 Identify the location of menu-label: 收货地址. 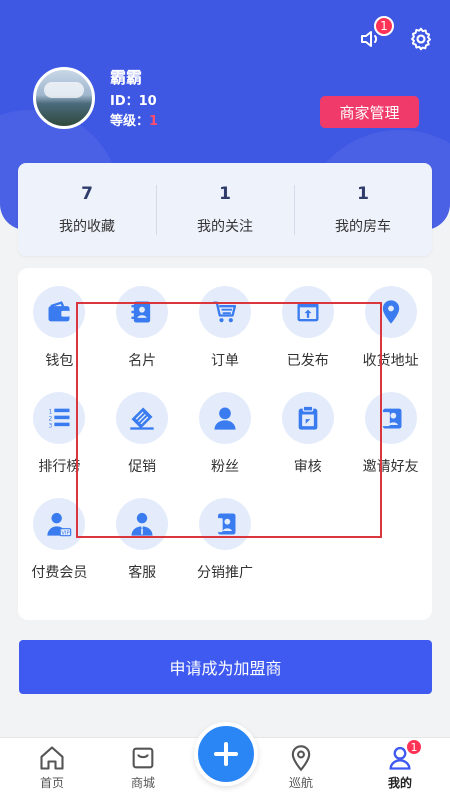
(390, 361).